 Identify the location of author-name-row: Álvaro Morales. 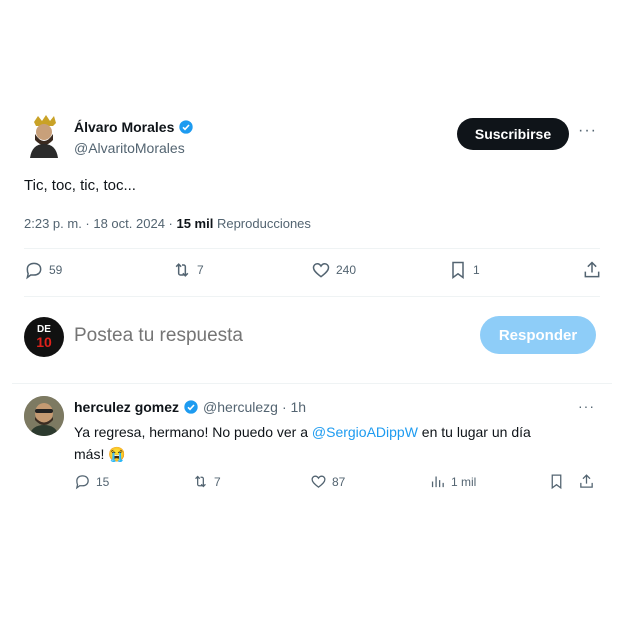
(134, 127).